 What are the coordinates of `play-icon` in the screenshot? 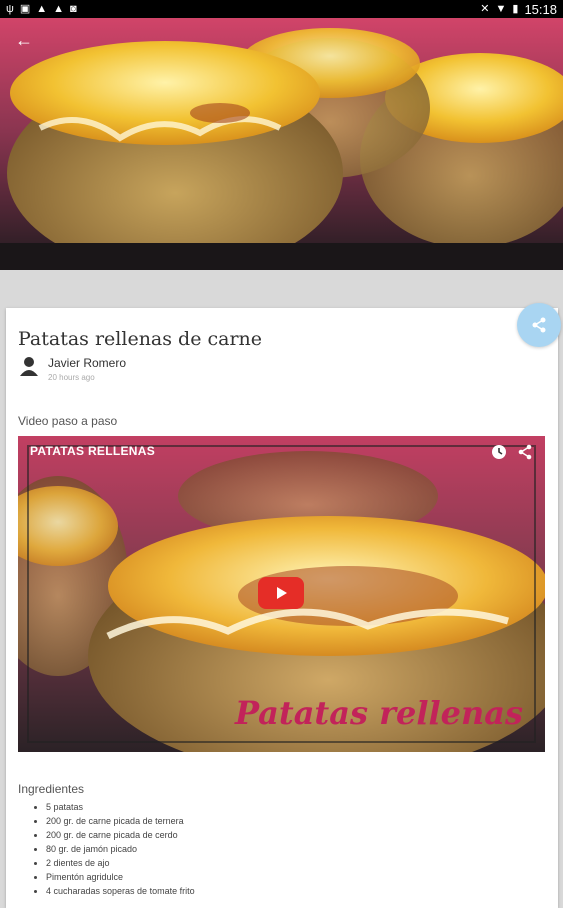 It's located at (282, 593).